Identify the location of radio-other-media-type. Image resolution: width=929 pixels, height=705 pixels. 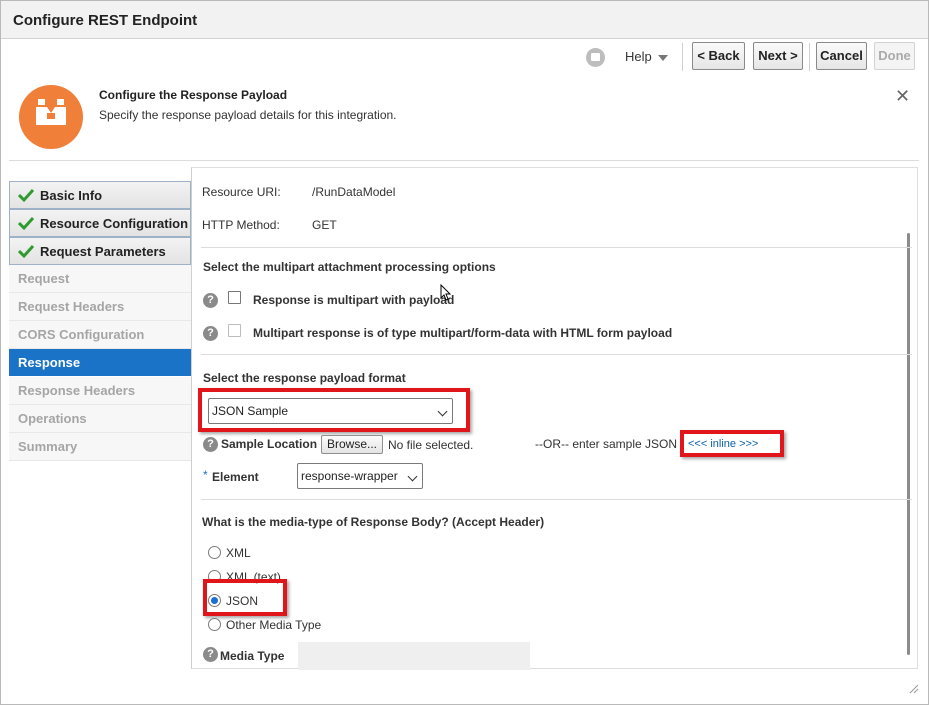
(214, 624).